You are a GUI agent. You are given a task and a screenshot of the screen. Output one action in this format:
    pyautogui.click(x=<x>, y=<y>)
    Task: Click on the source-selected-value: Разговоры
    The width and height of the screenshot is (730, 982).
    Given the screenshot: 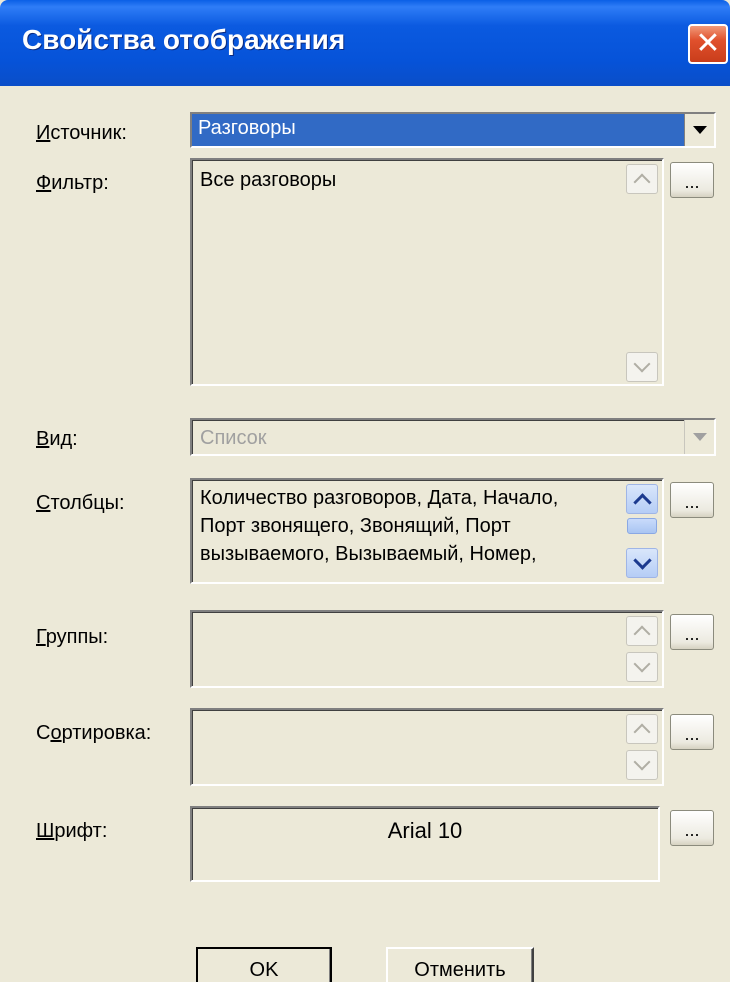 What is the action you would take?
    pyautogui.click(x=438, y=130)
    